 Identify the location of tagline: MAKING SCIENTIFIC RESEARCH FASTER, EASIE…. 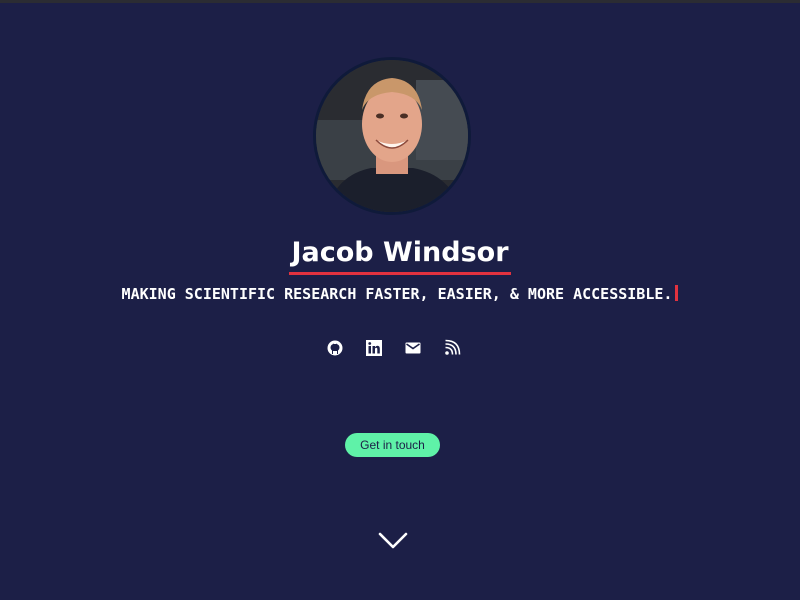
(400, 294).